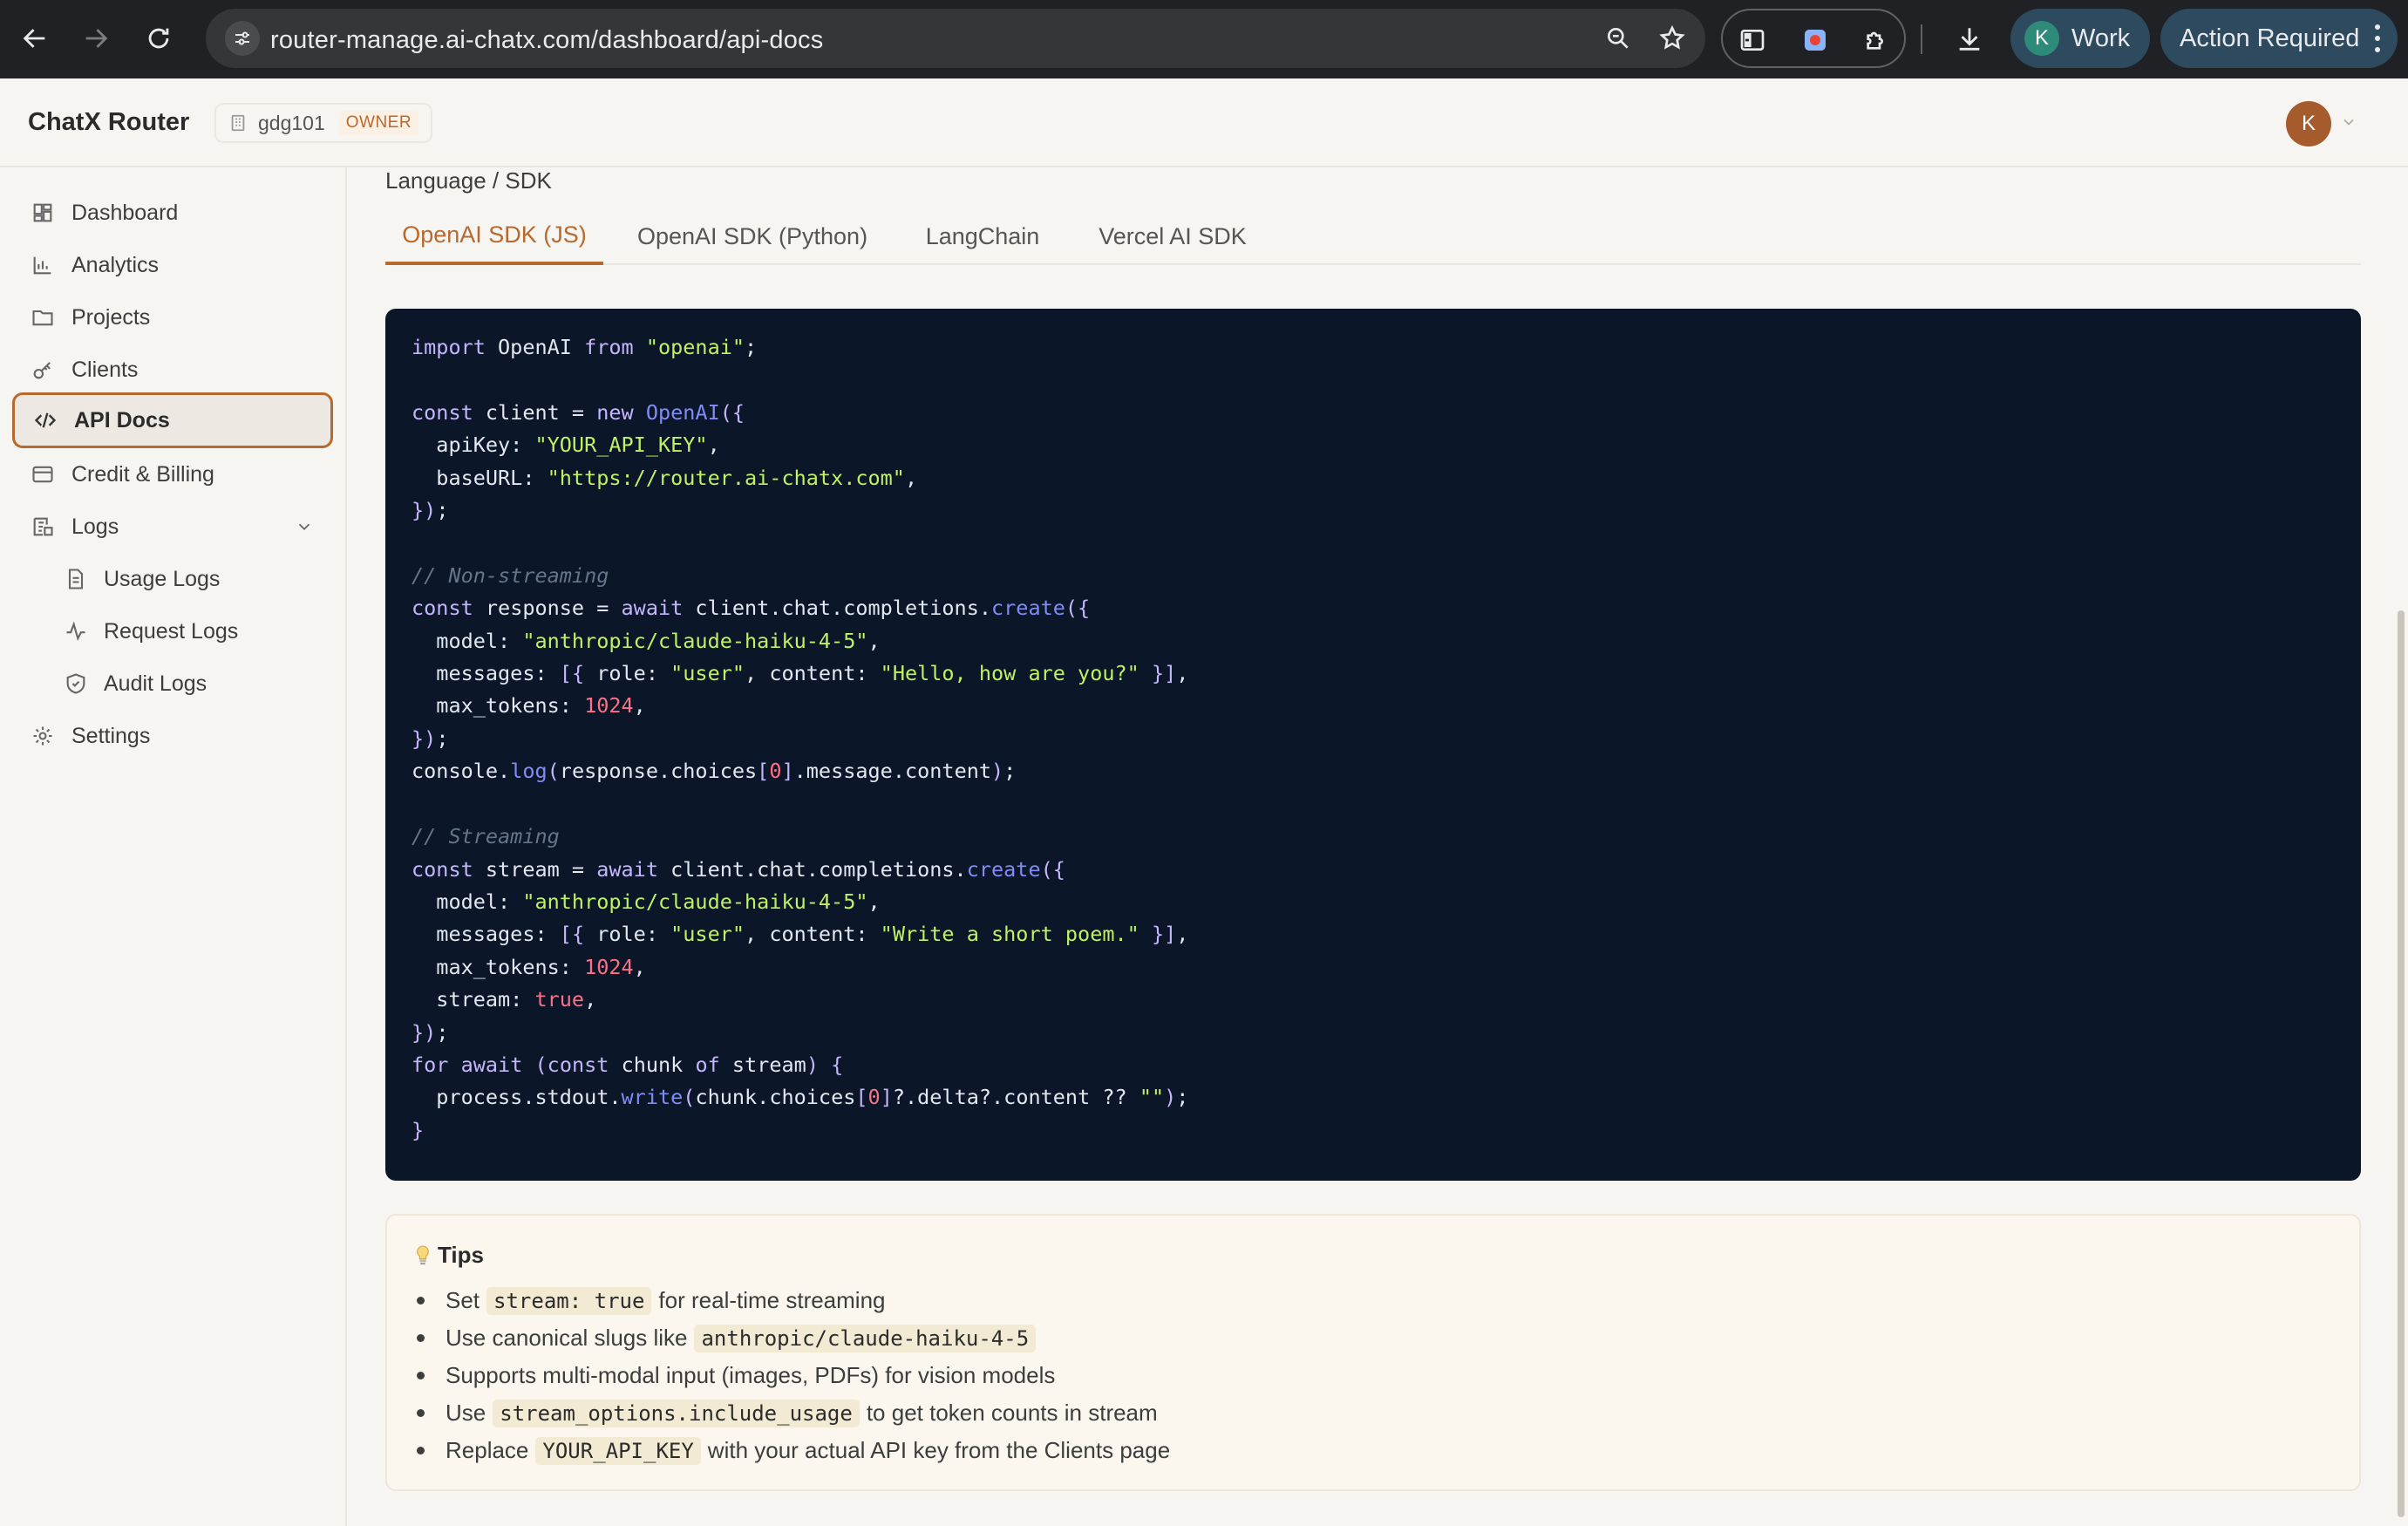  I want to click on app-header: ChatX Router gdg101 OWNER K, so click(1204, 123).